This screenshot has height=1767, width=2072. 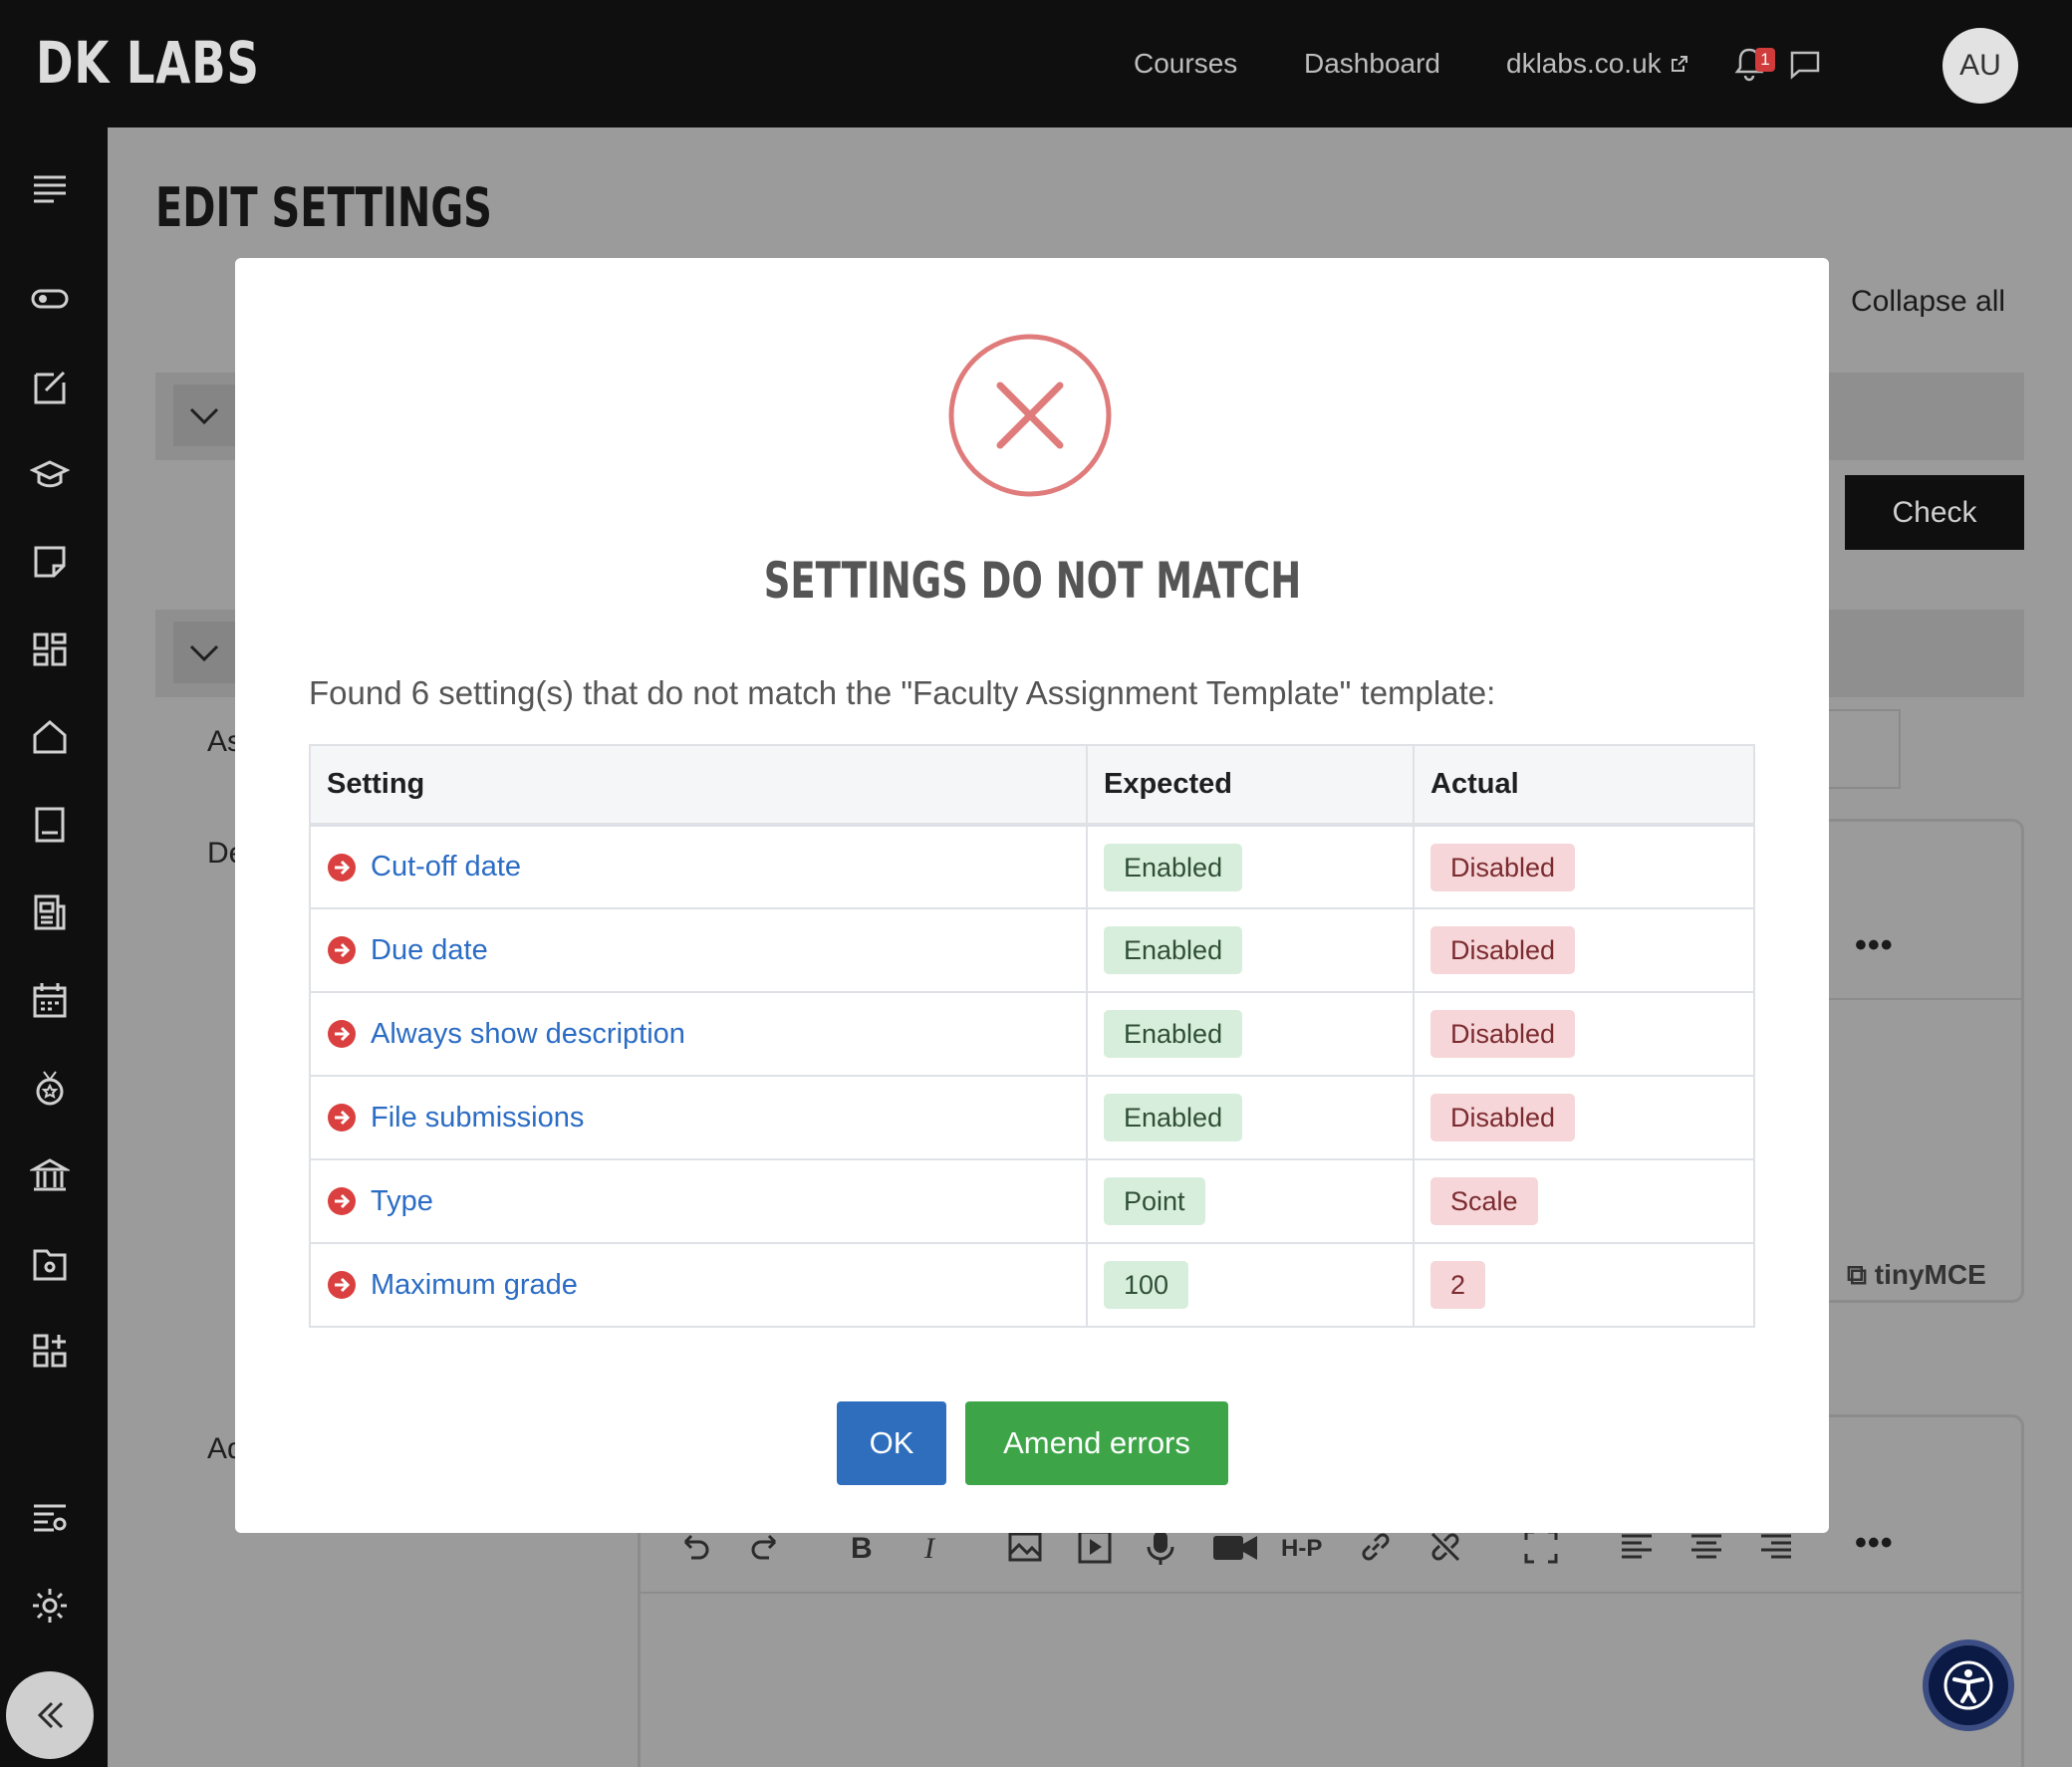 What do you see at coordinates (1025, 1547) in the screenshot?
I see `image-icon` at bounding box center [1025, 1547].